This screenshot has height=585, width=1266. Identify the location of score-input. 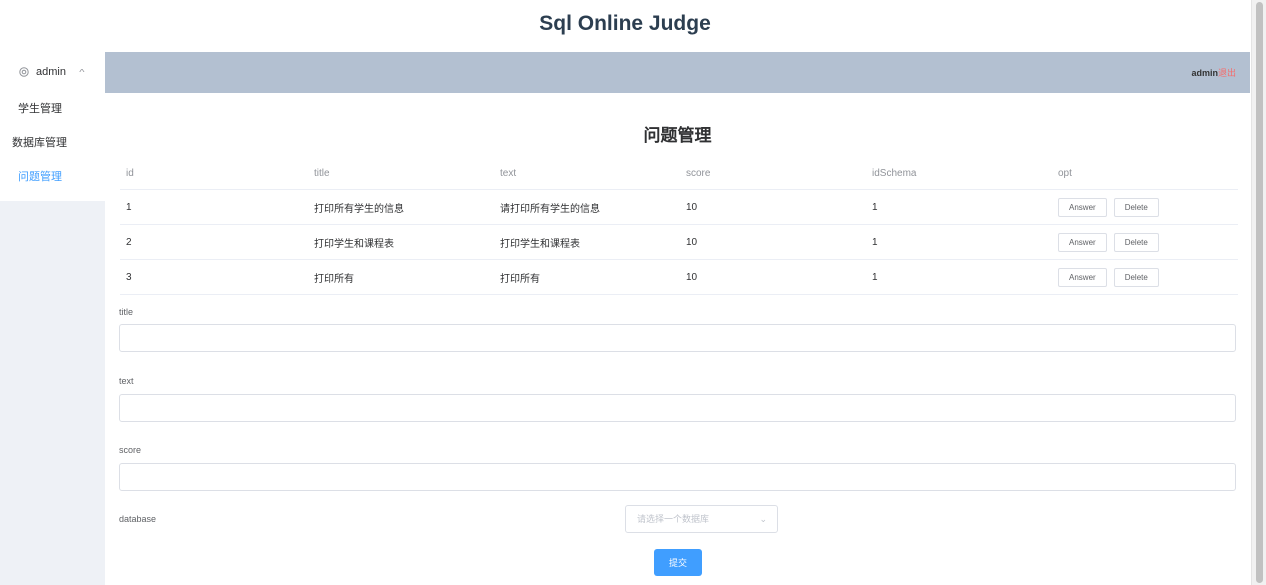
(677, 477).